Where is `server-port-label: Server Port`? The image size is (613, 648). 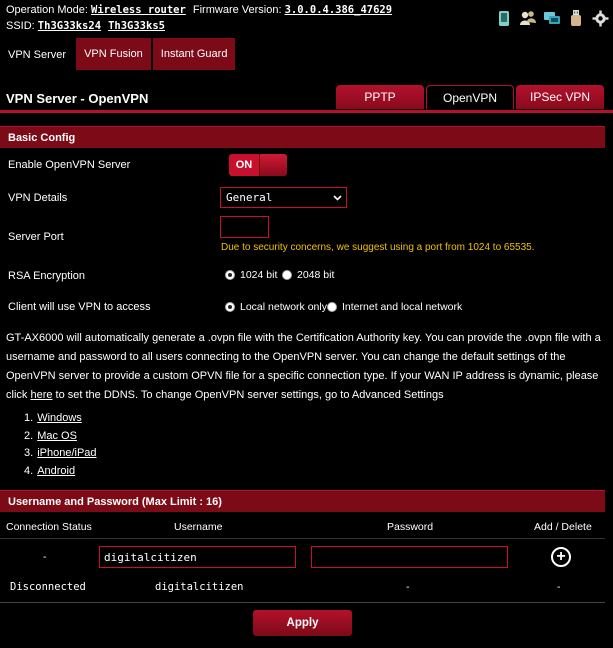
server-port-label: Server Port is located at coordinates (36, 237).